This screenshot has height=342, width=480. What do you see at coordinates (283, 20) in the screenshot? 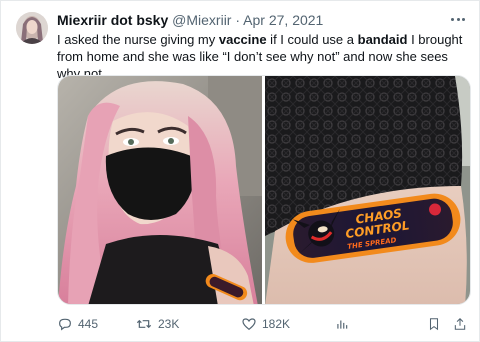
I see `tweet-date: Apr 27, 2021` at bounding box center [283, 20].